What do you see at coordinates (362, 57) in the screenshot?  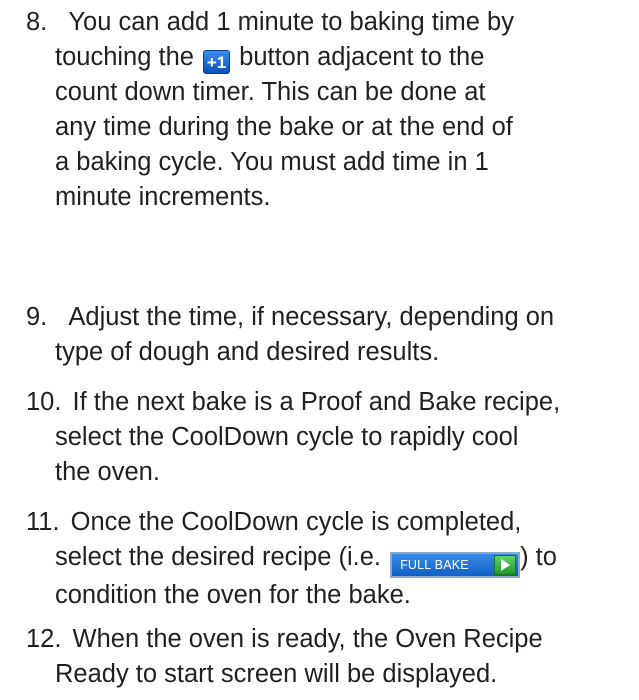 I see `step-text-line: button adjacent to the` at bounding box center [362, 57].